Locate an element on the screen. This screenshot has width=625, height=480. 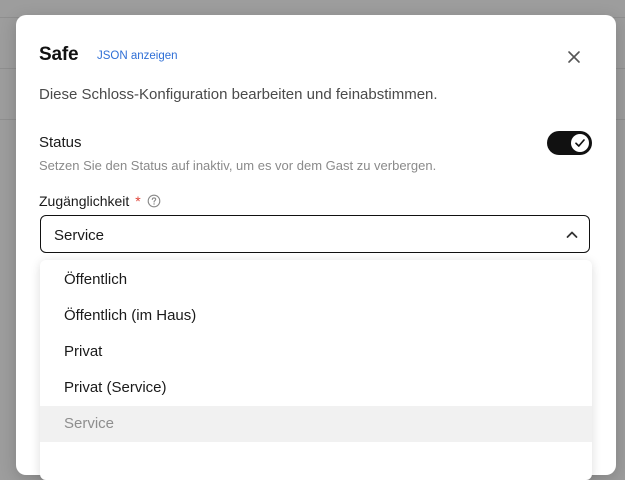
option-privat: Privat is located at coordinates (316, 352).